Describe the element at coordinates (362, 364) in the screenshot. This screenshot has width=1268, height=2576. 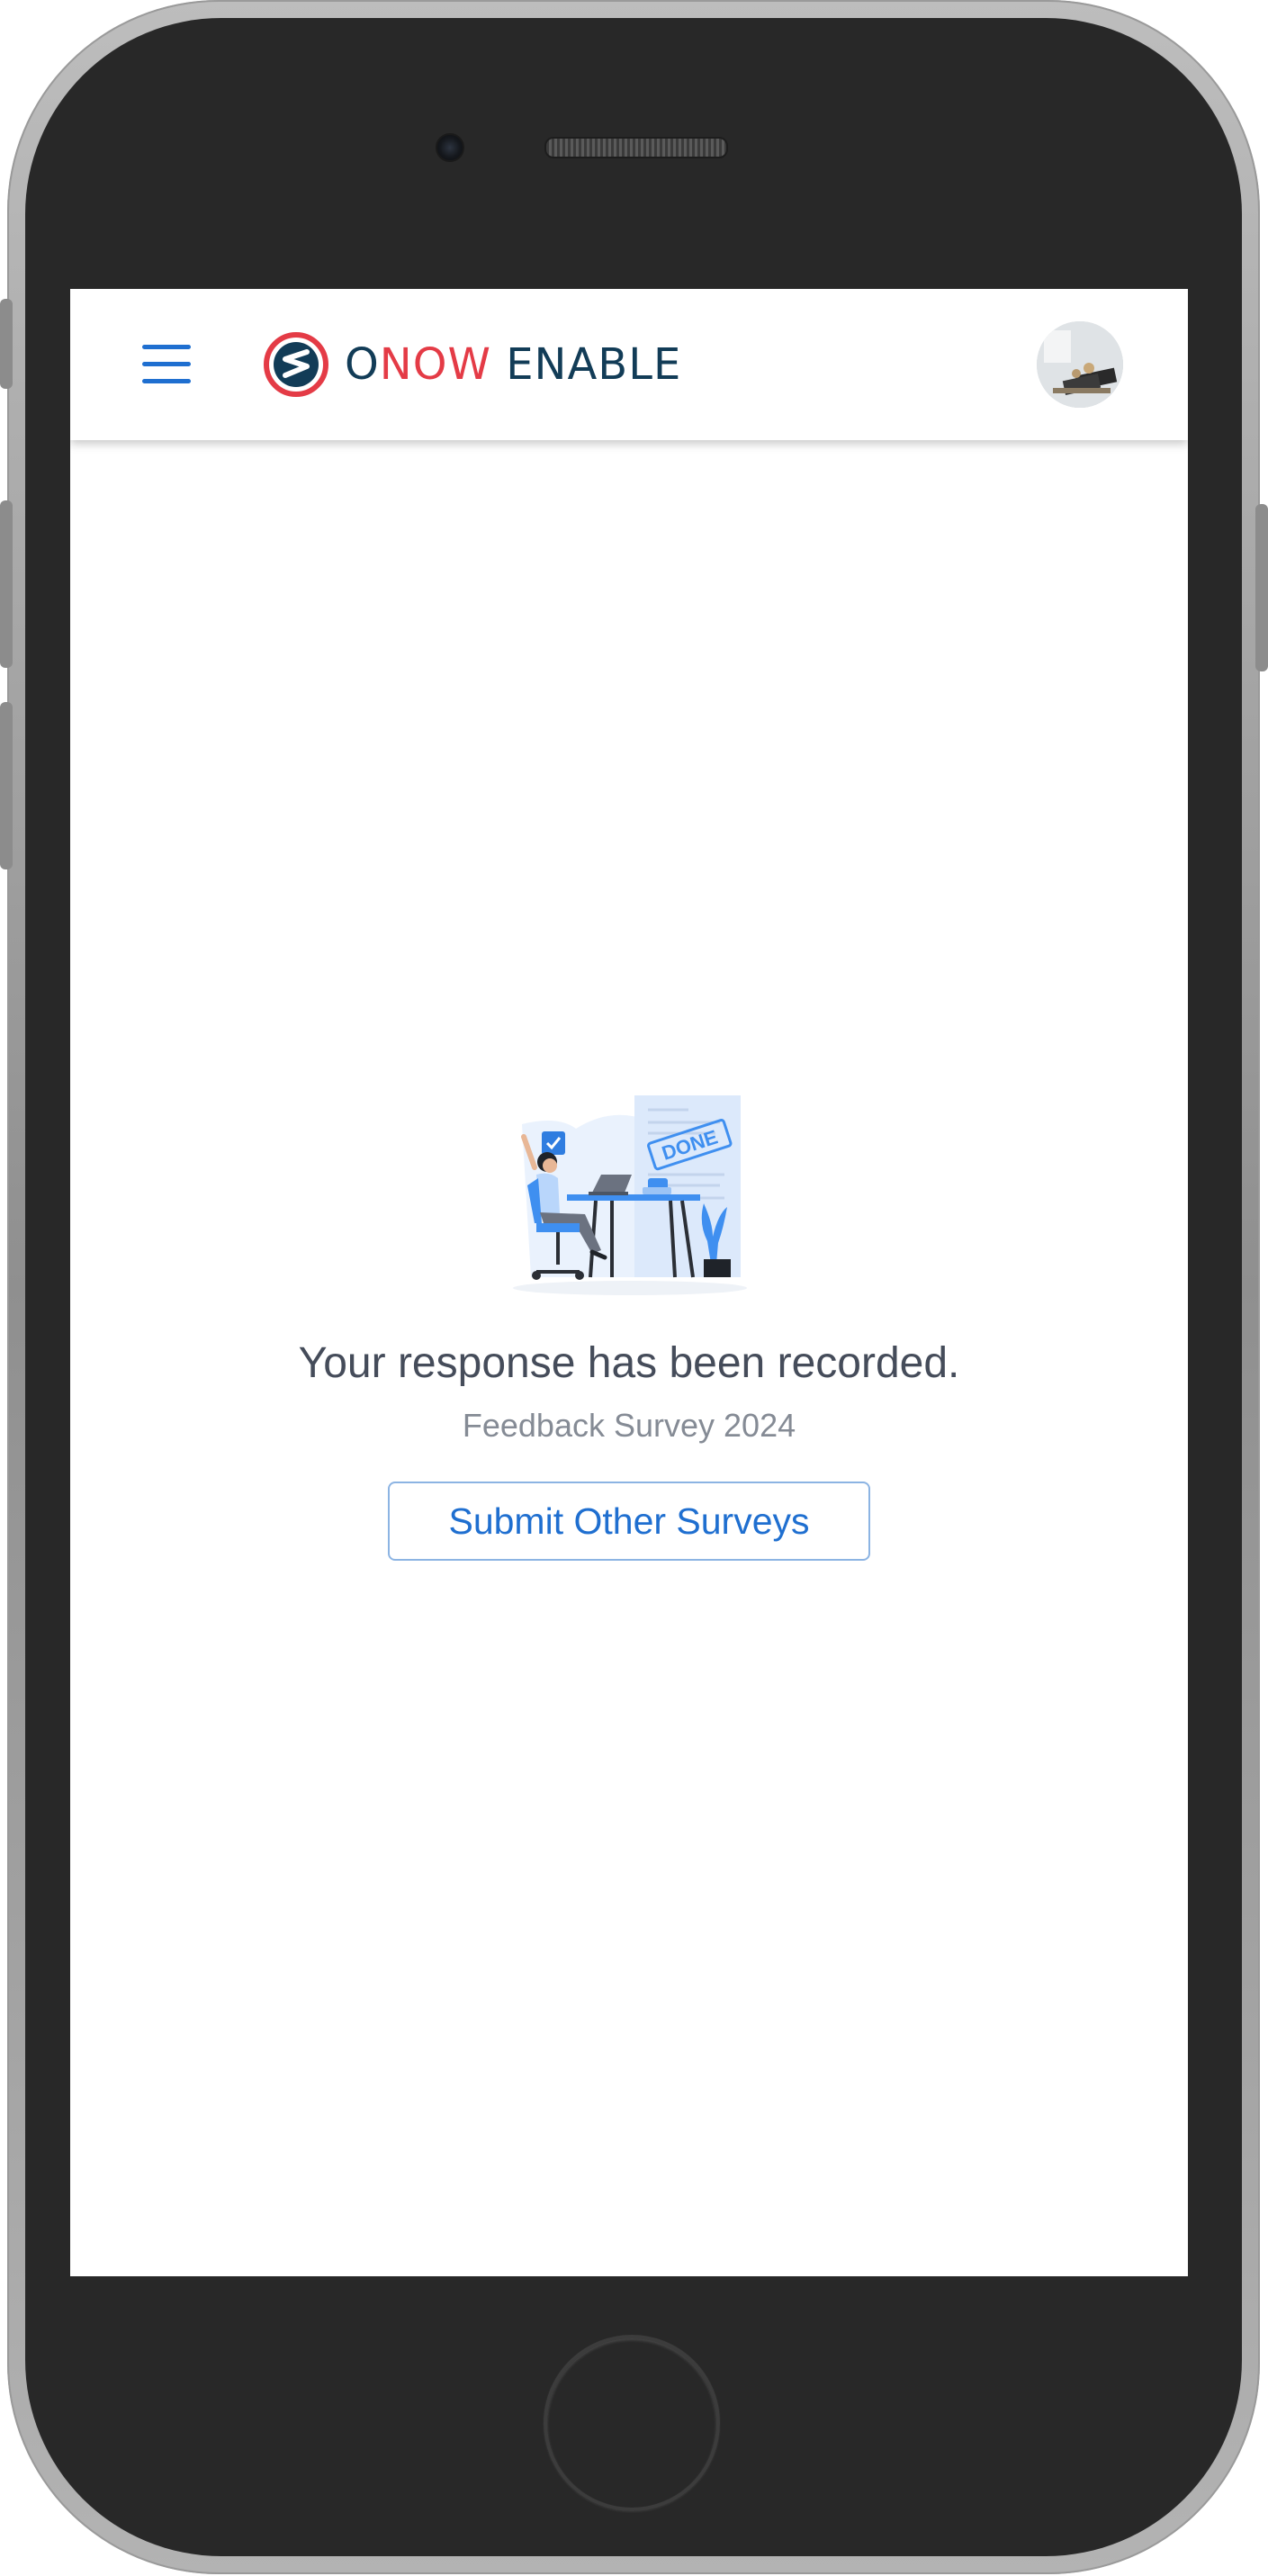
I see `logo-text-o: O` at that location.